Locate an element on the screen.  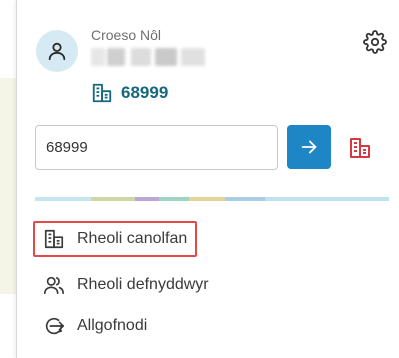
current-centre: 68999 is located at coordinates (129, 93).